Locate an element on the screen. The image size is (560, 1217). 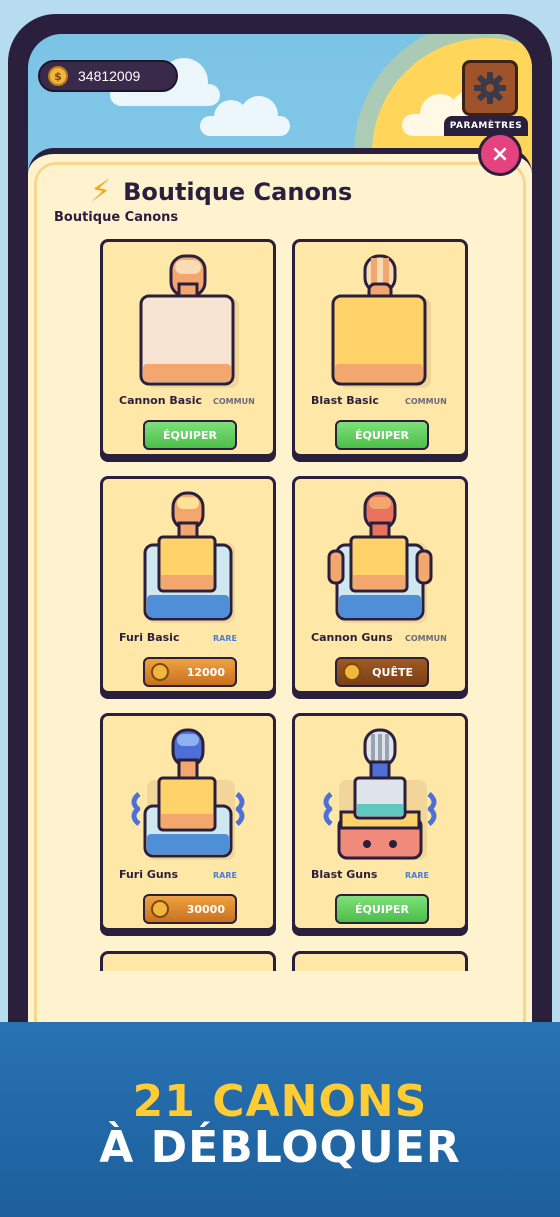
shop-header: ⚡ Boutique Canons is located at coordinates (221, 191).